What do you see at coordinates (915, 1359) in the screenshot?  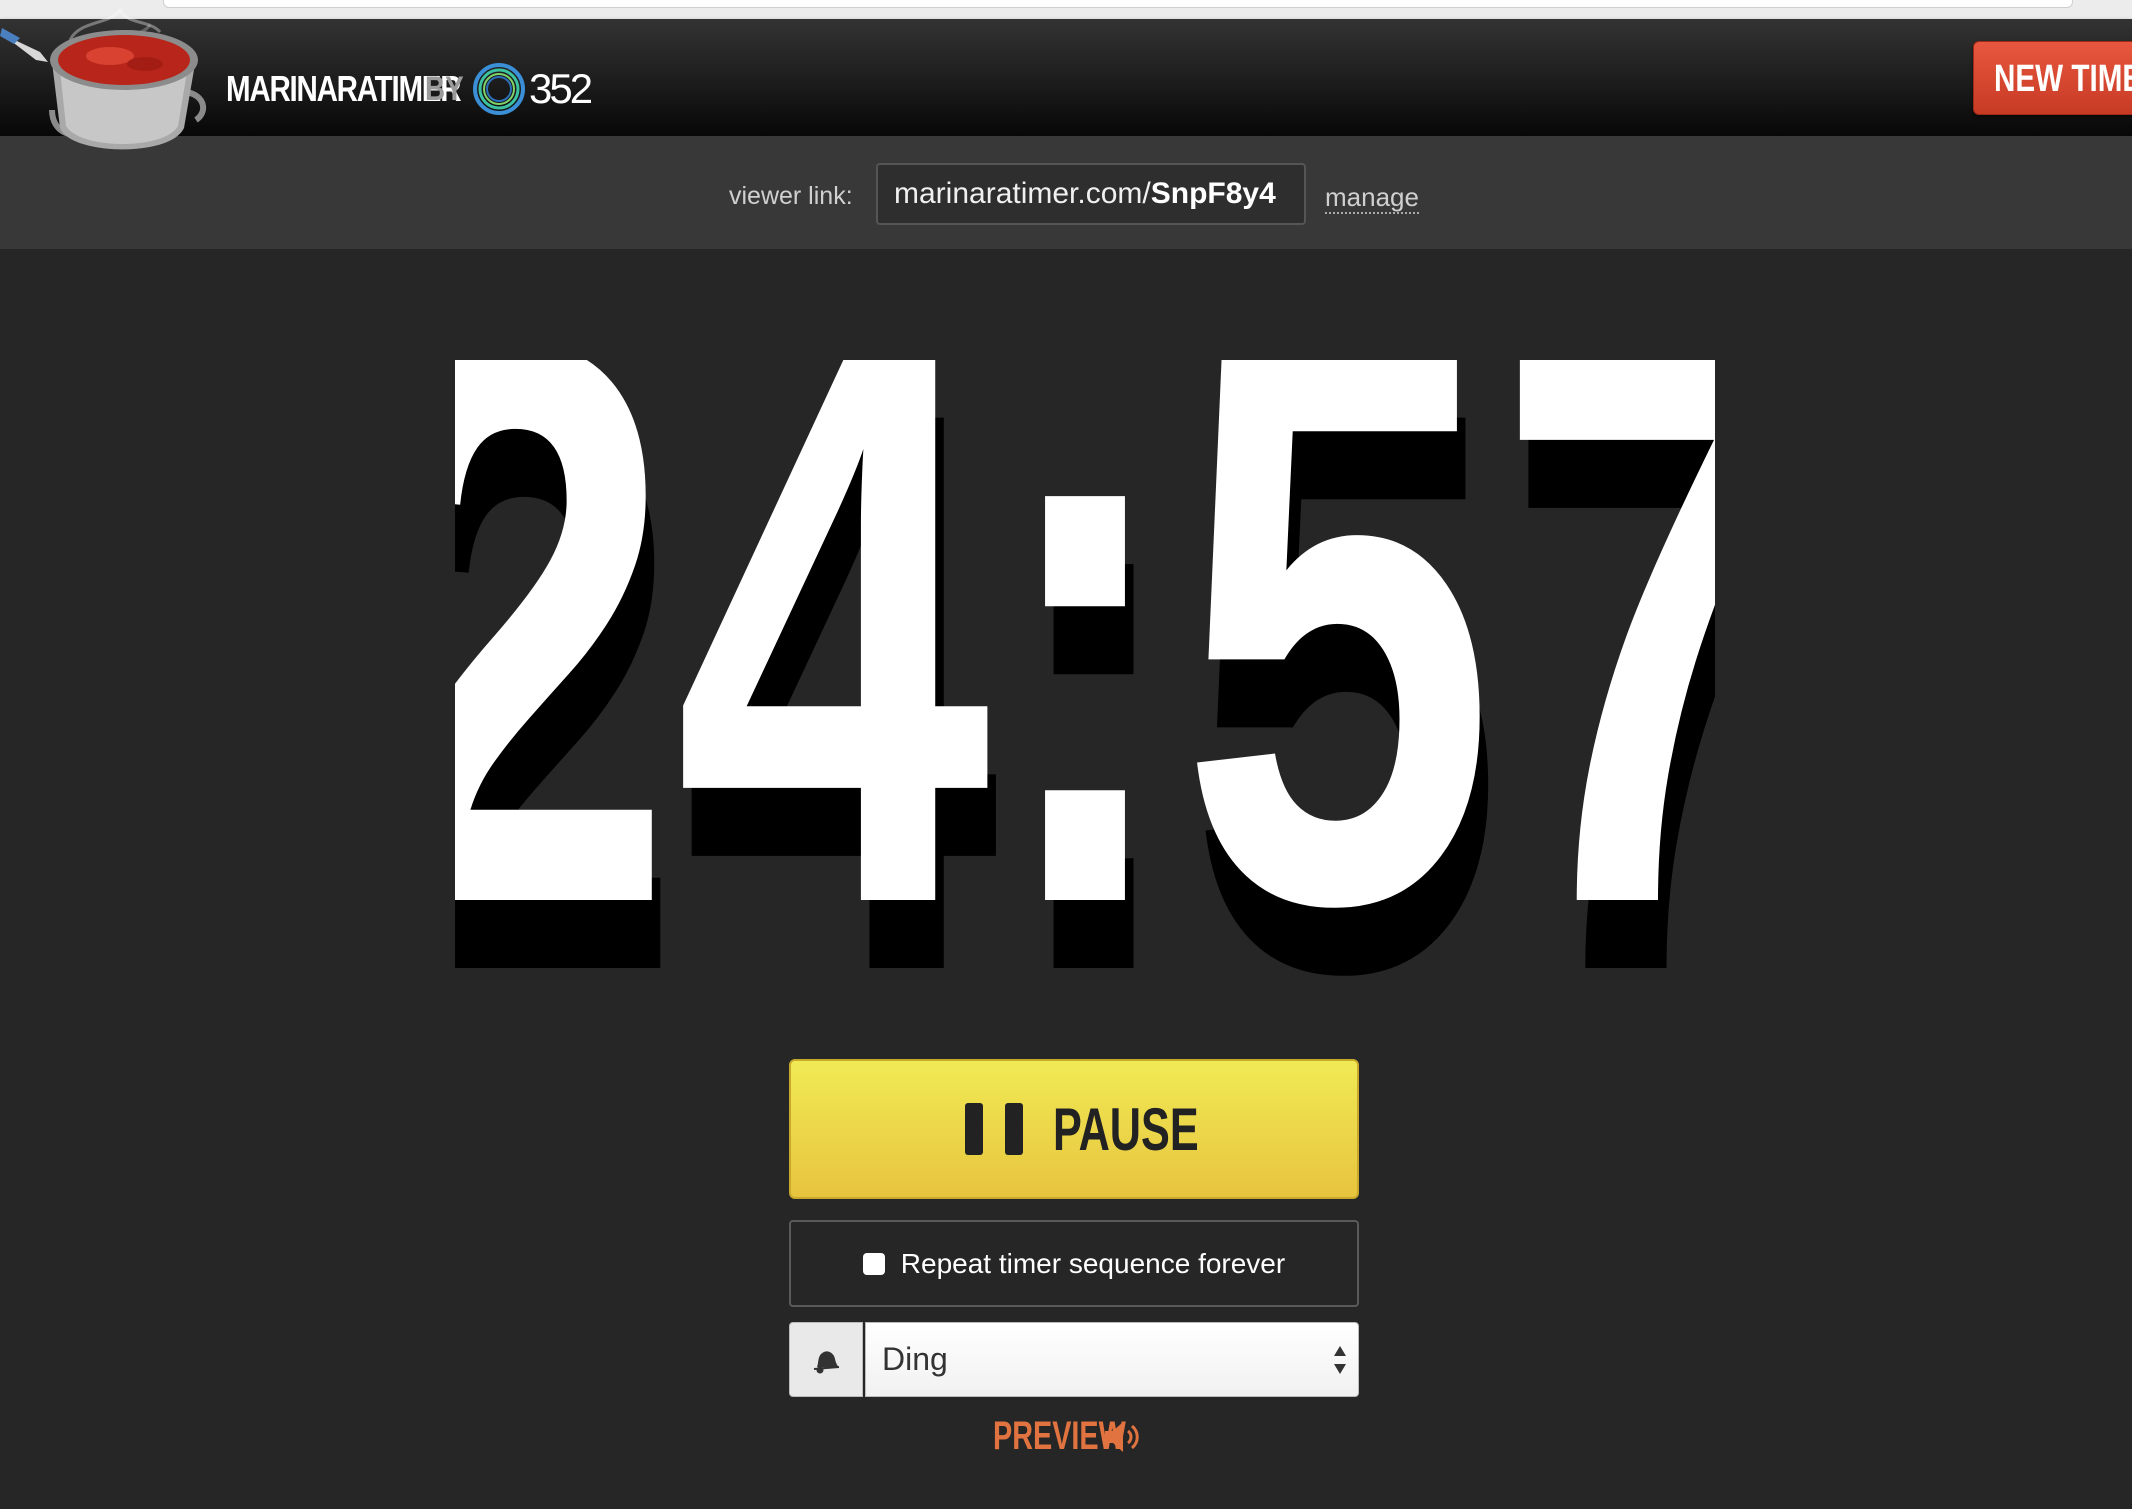 I see `sound-select-value: Ding` at bounding box center [915, 1359].